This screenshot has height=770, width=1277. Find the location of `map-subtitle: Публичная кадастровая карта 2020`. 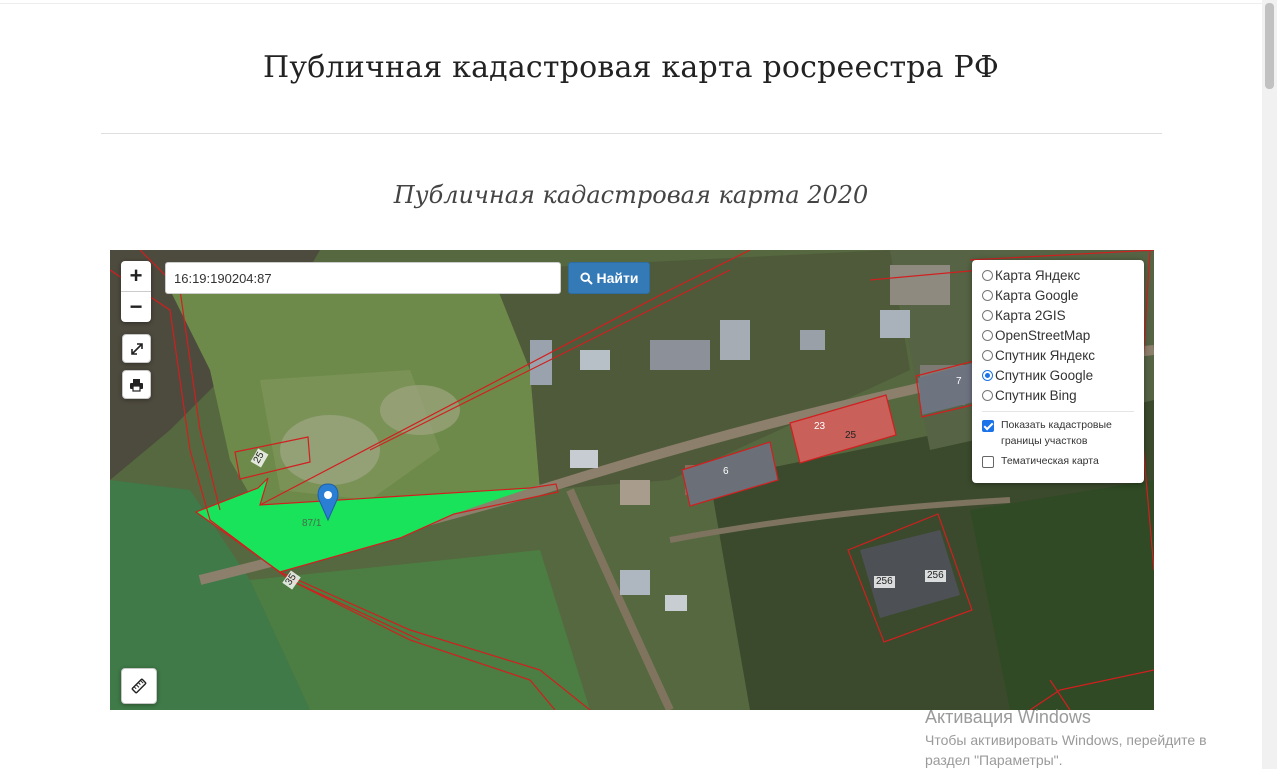

map-subtitle: Публичная кадастровая карта 2020 is located at coordinates (631, 195).